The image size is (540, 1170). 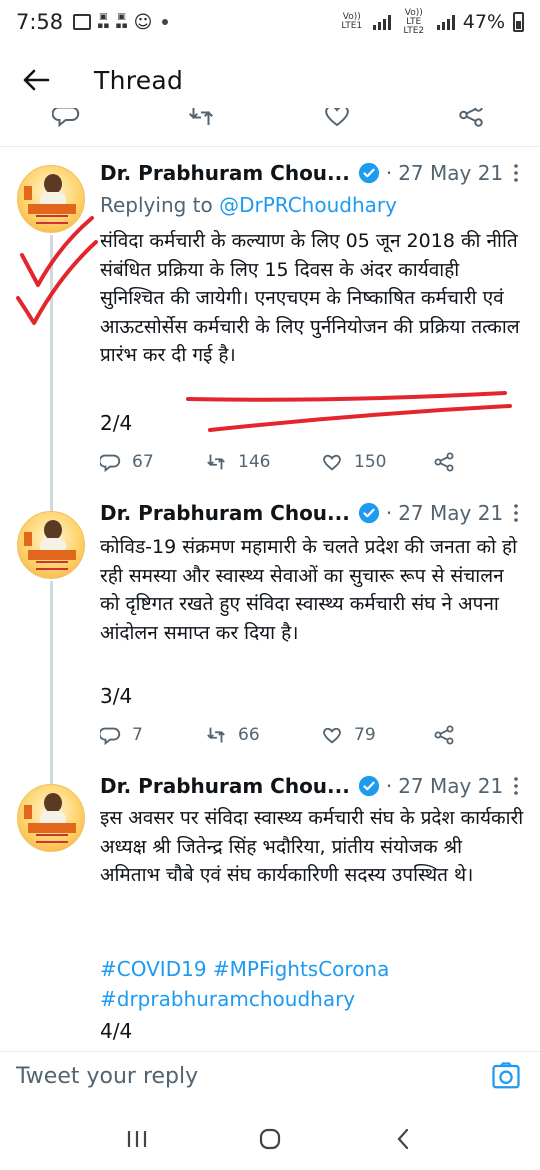 What do you see at coordinates (381, 22) in the screenshot?
I see `signal-1-icon` at bounding box center [381, 22].